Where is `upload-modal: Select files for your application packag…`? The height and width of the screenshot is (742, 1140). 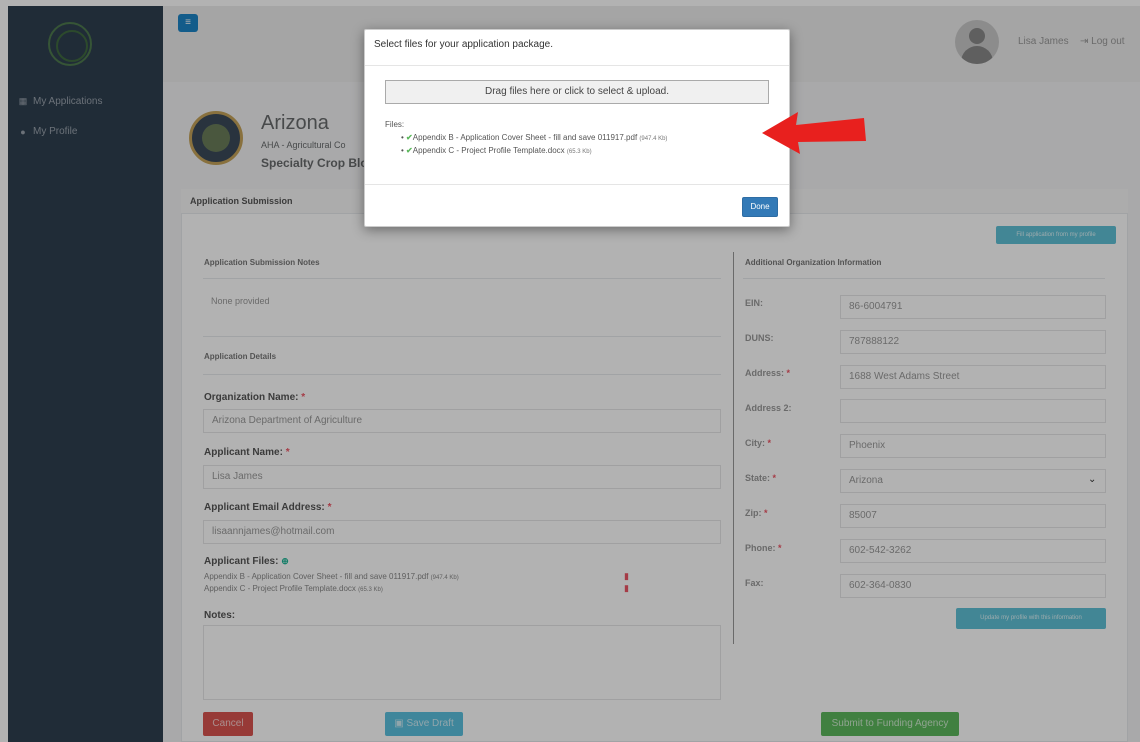
upload-modal: Select files for your application packag… is located at coordinates (577, 128).